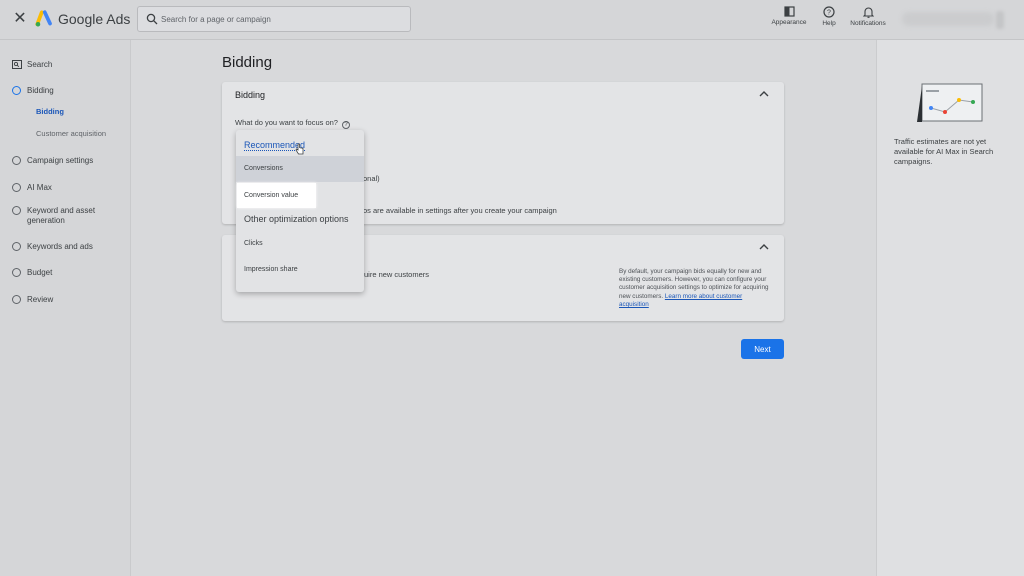 This screenshot has height=576, width=1024. What do you see at coordinates (20, 19) in the screenshot?
I see `close-icon: ✕` at bounding box center [20, 19].